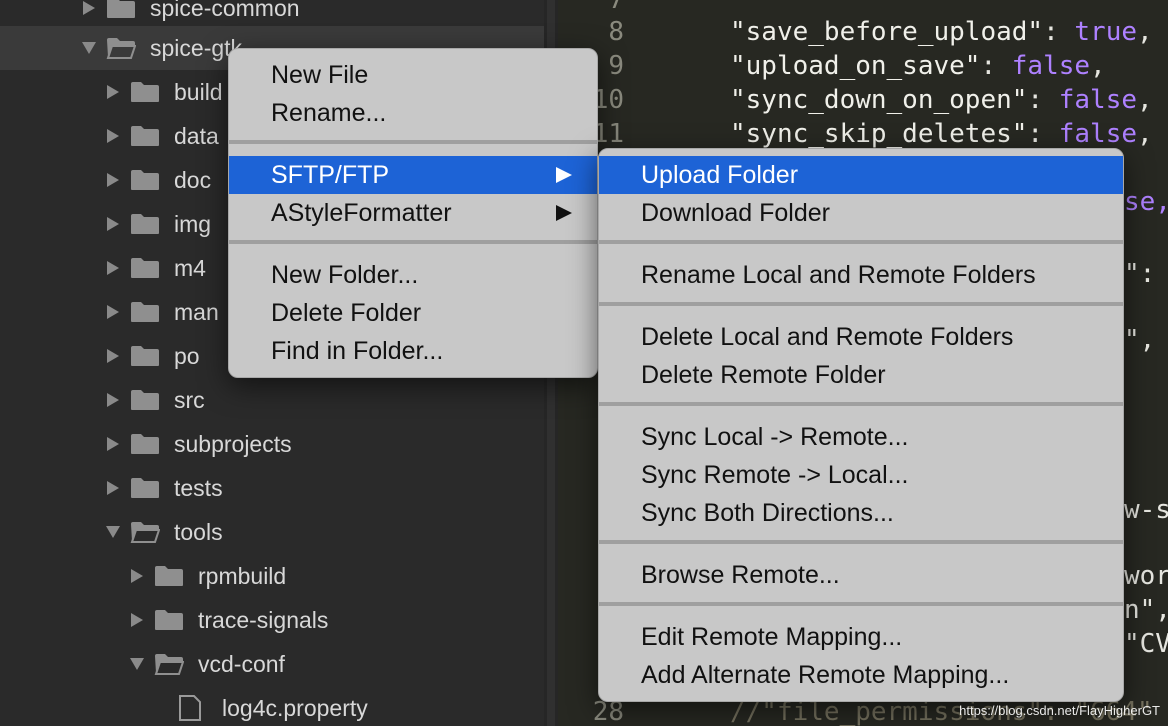  I want to click on menu-item-download-folder: Download Folder, so click(861, 213).